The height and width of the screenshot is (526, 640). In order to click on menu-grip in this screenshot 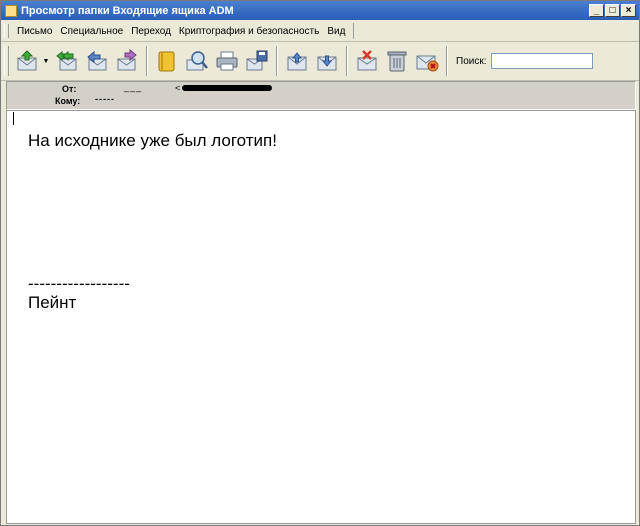, I will do `click(6, 31)`.